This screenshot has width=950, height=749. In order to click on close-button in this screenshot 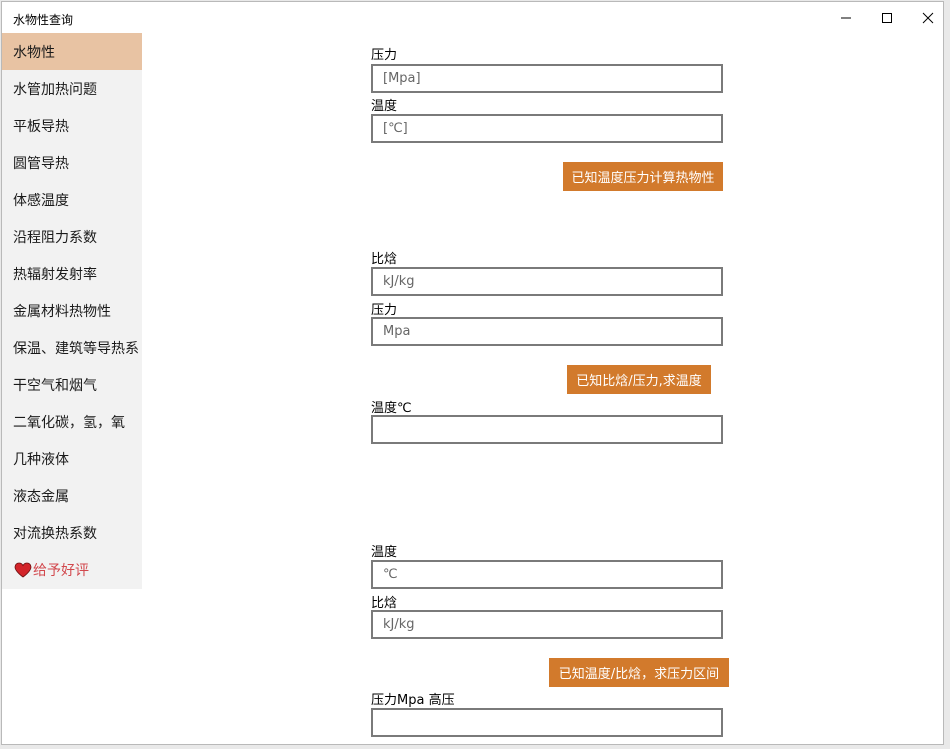, I will do `click(924, 17)`.